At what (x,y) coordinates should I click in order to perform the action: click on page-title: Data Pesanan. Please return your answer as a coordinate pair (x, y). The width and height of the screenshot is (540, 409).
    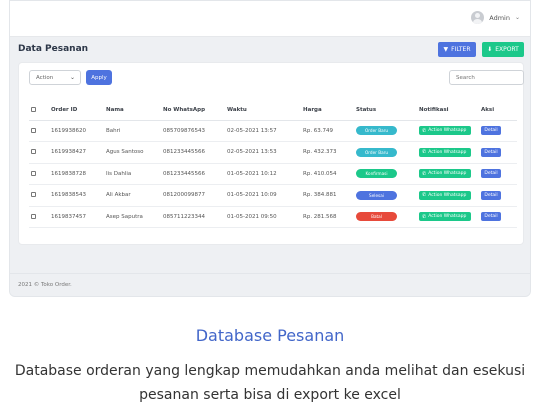
    Looking at the image, I should click on (53, 49).